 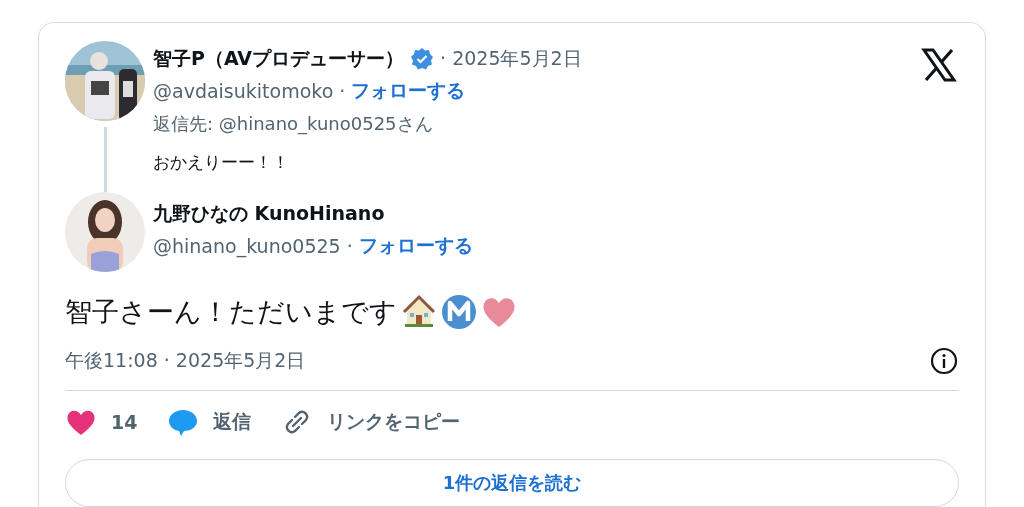 I want to click on post-date: · 2025年5月2日, so click(x=511, y=59).